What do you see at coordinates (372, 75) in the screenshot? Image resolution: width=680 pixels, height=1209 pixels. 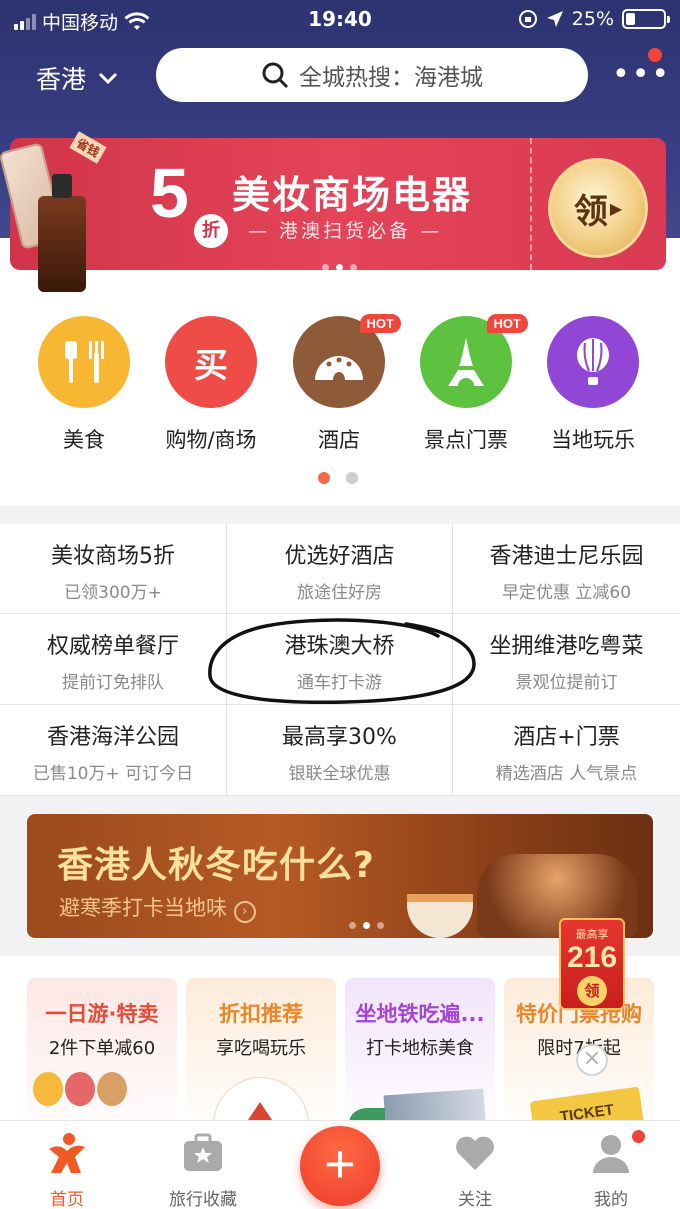 I see `search-bar: 全城热搜：海港城` at bounding box center [372, 75].